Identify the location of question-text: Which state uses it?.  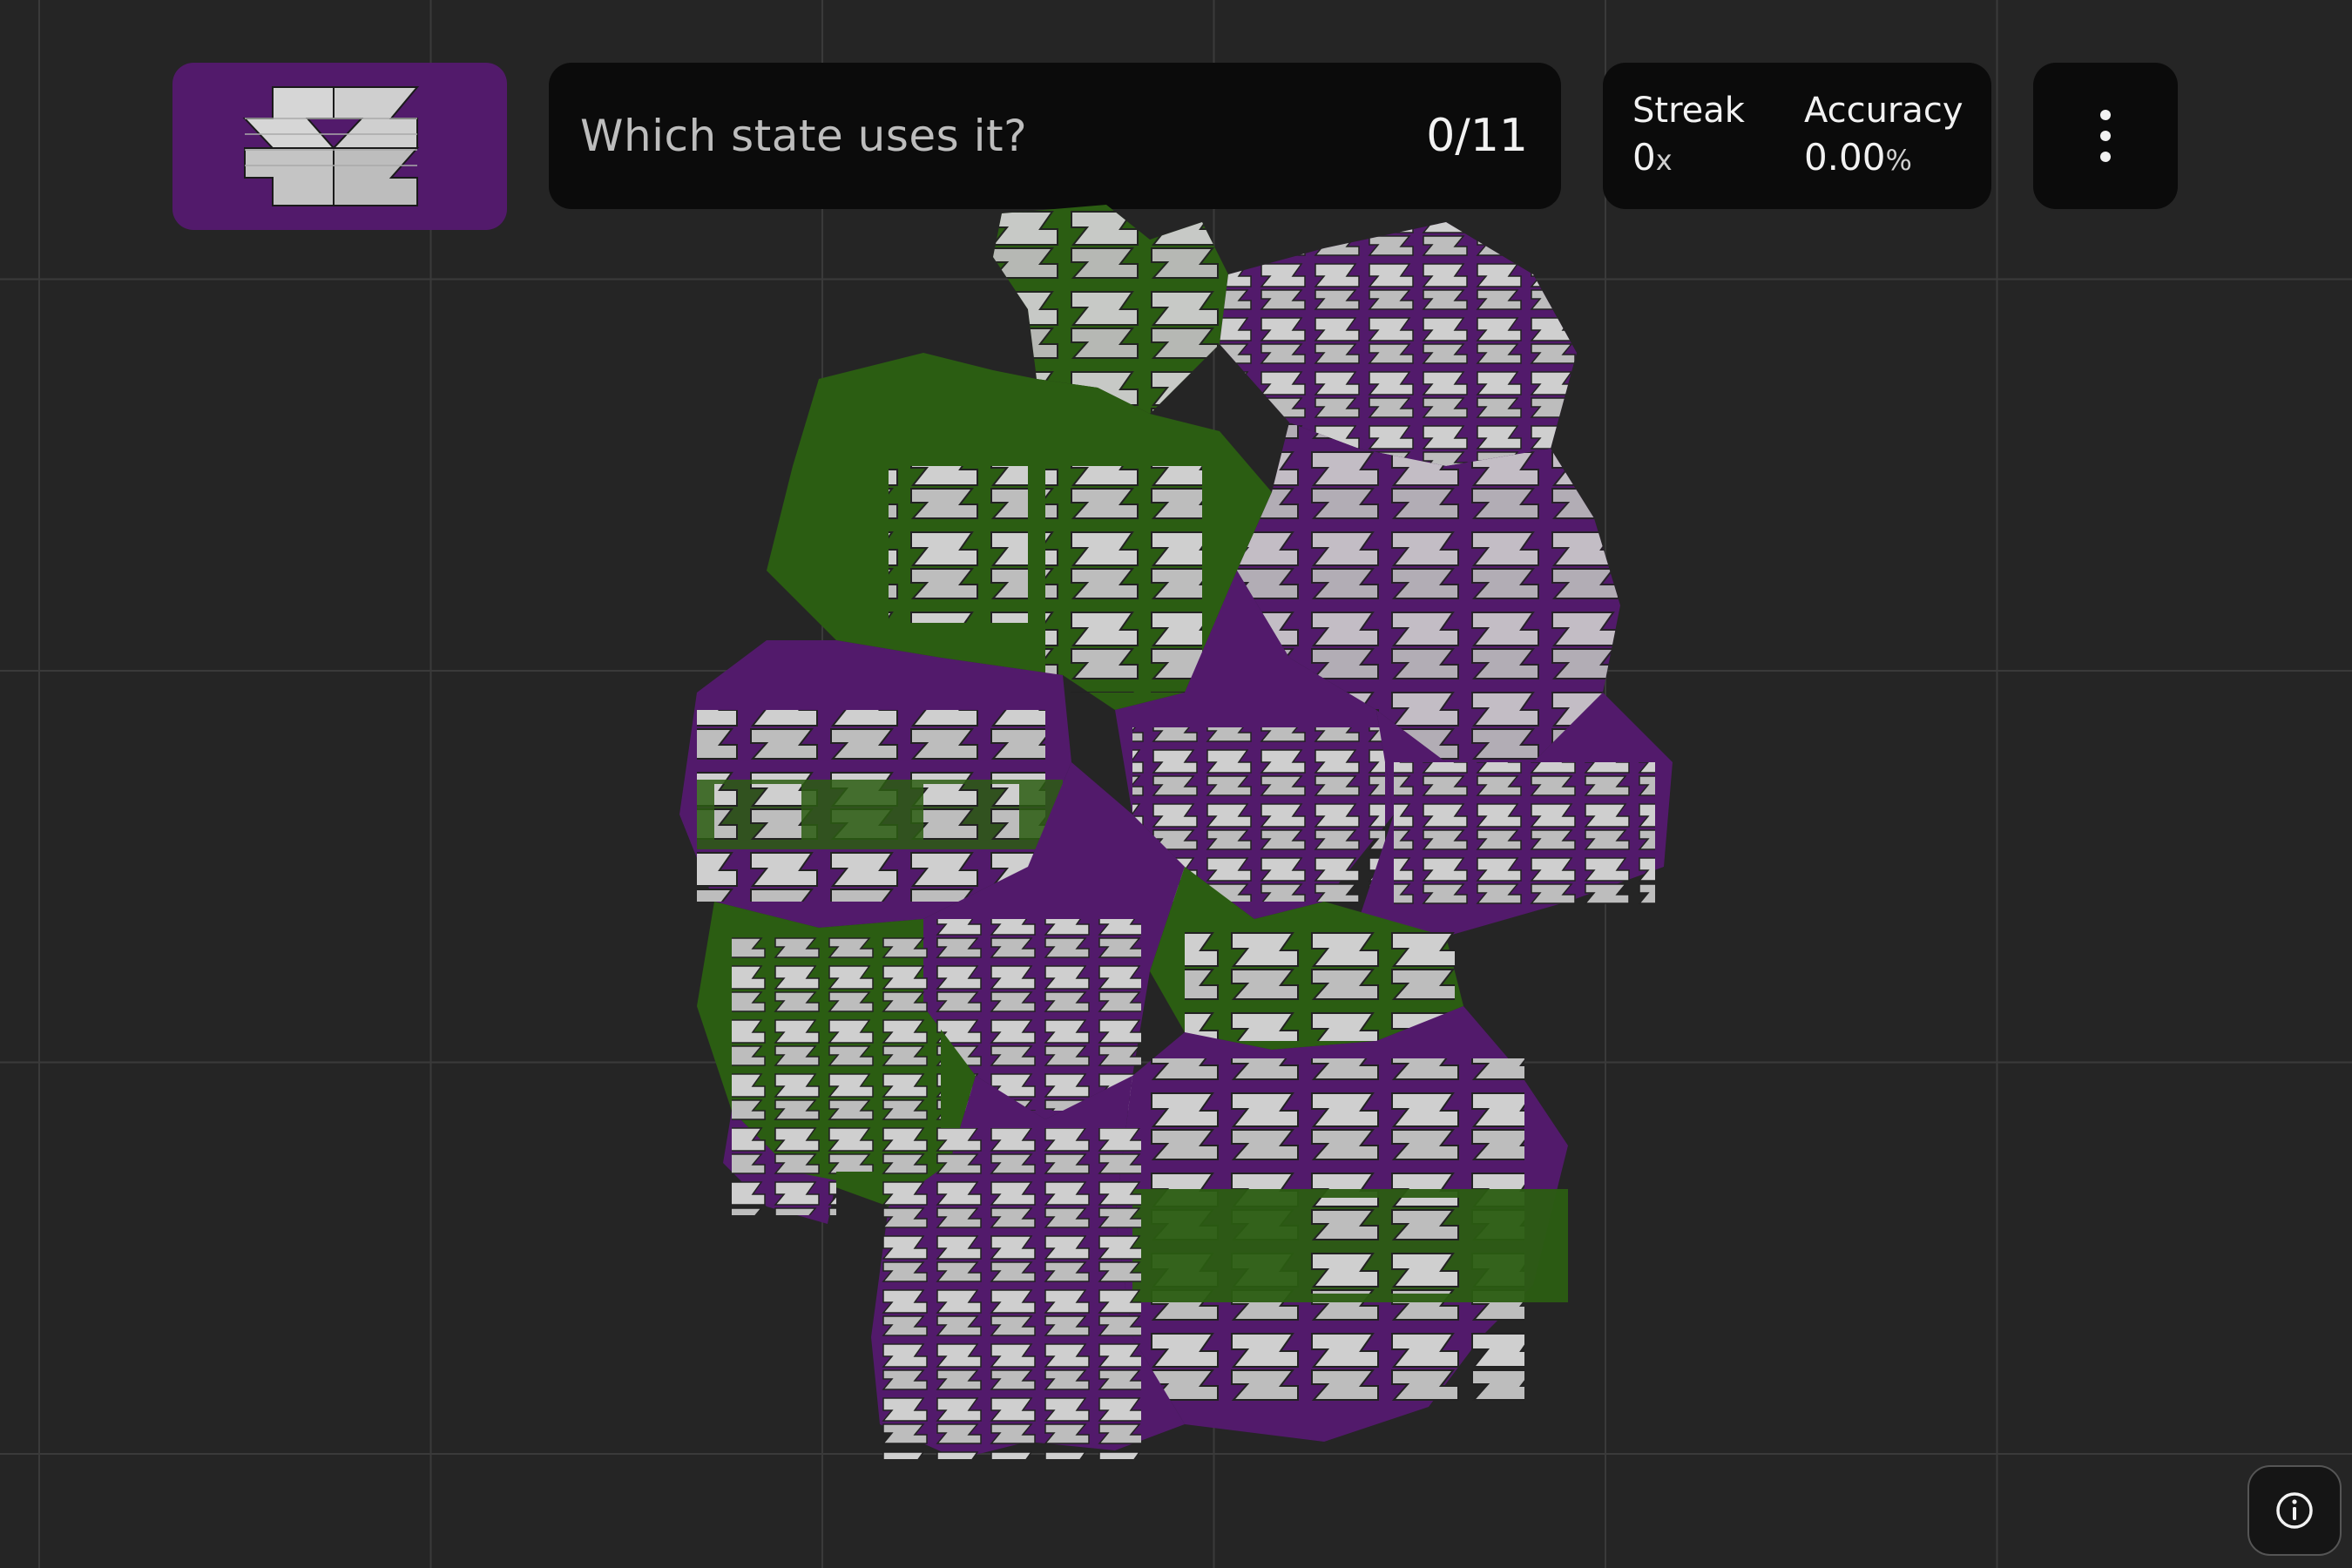
(804, 136).